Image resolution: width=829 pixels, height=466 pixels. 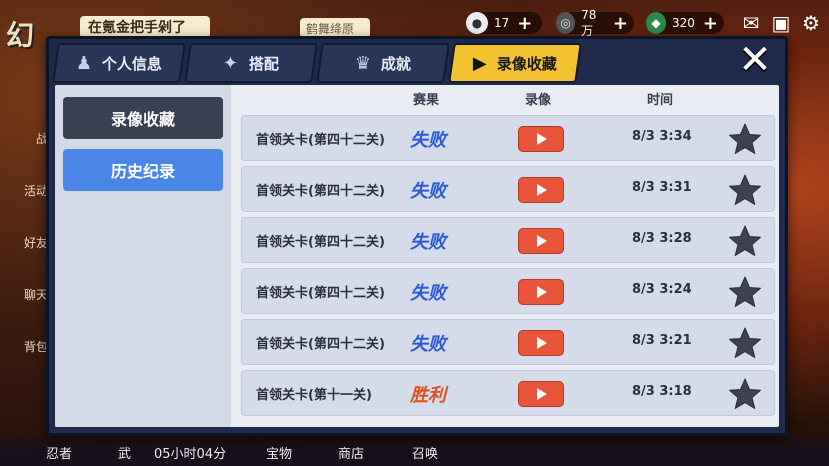 I want to click on side-item-event: 活动, so click(x=26, y=178).